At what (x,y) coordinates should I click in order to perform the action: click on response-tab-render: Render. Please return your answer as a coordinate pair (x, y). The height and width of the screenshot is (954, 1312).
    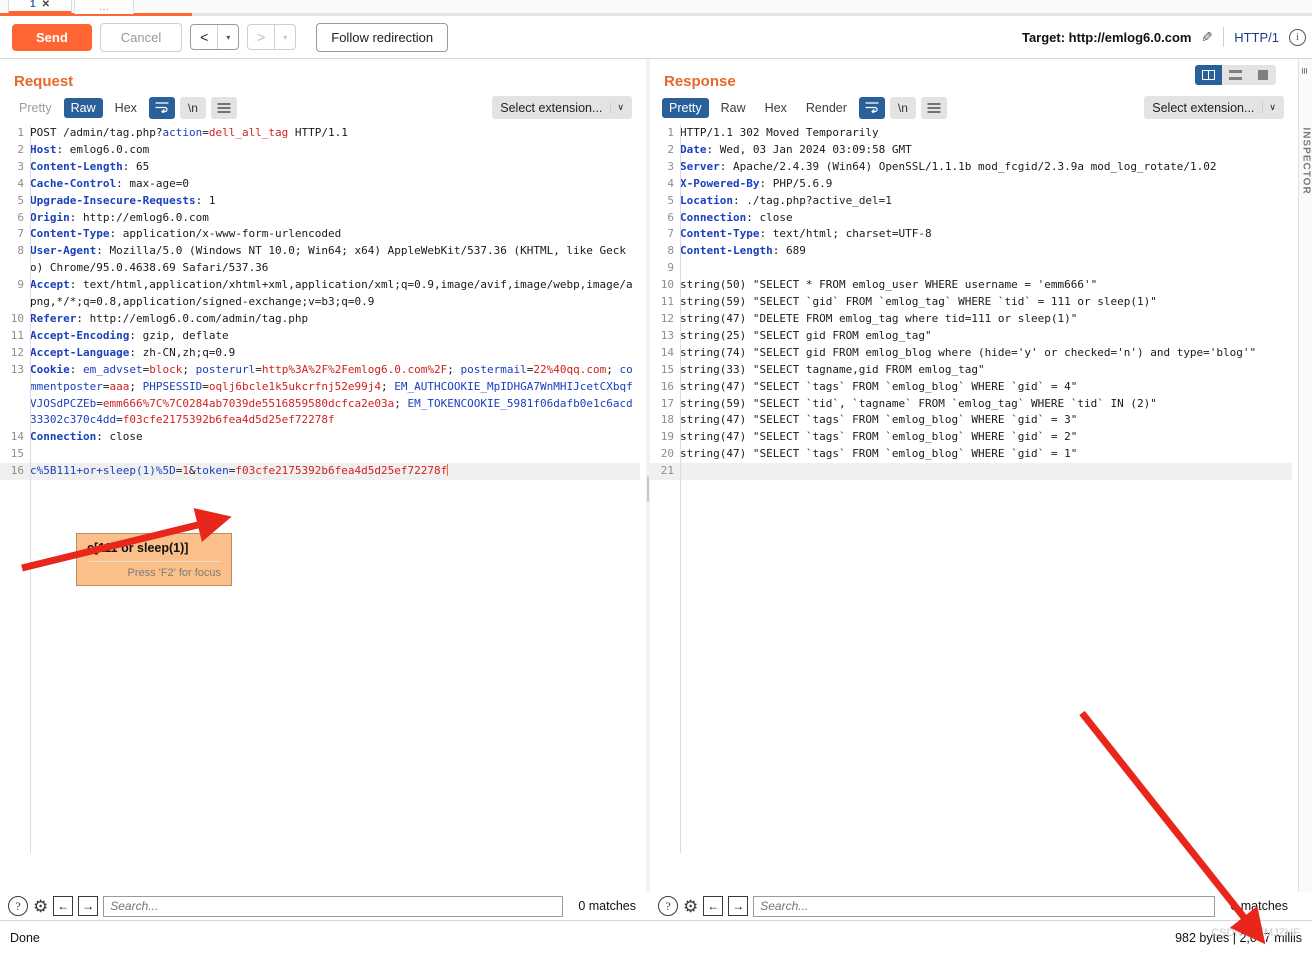
    Looking at the image, I should click on (826, 108).